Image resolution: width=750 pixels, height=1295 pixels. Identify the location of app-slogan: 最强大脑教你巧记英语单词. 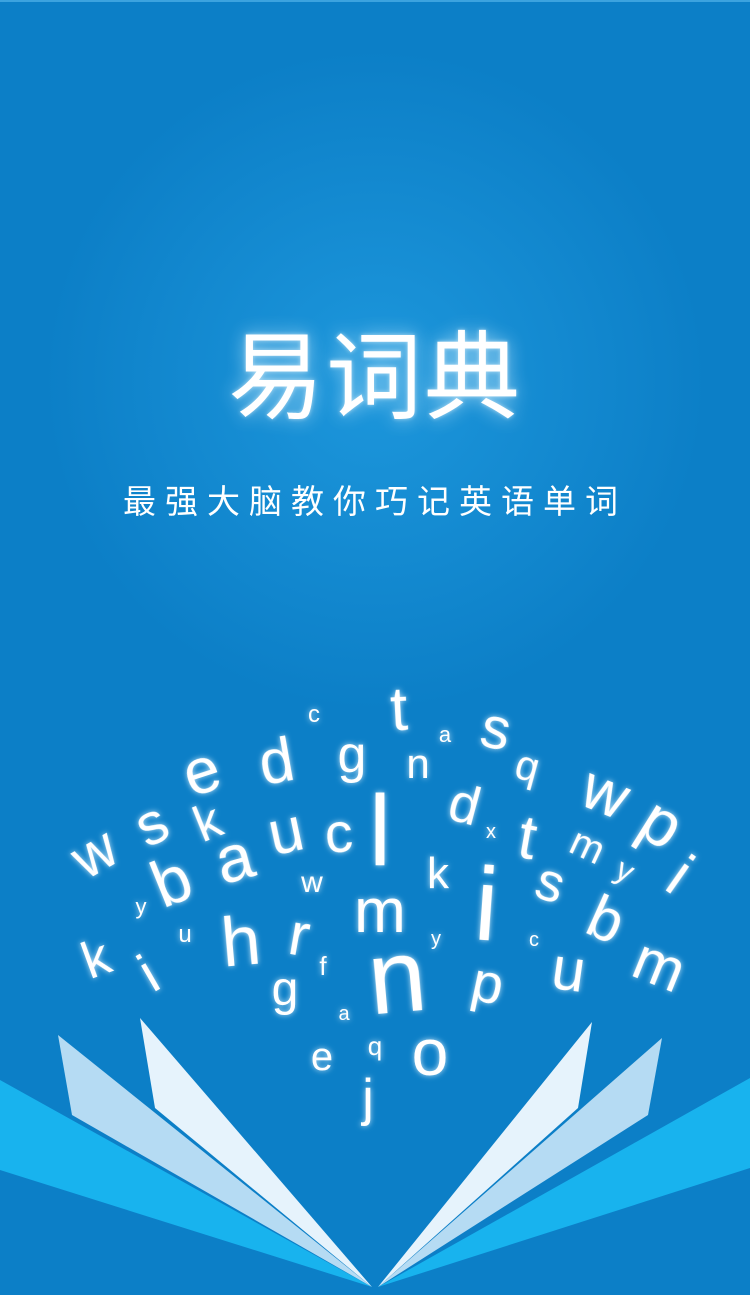
(375, 501).